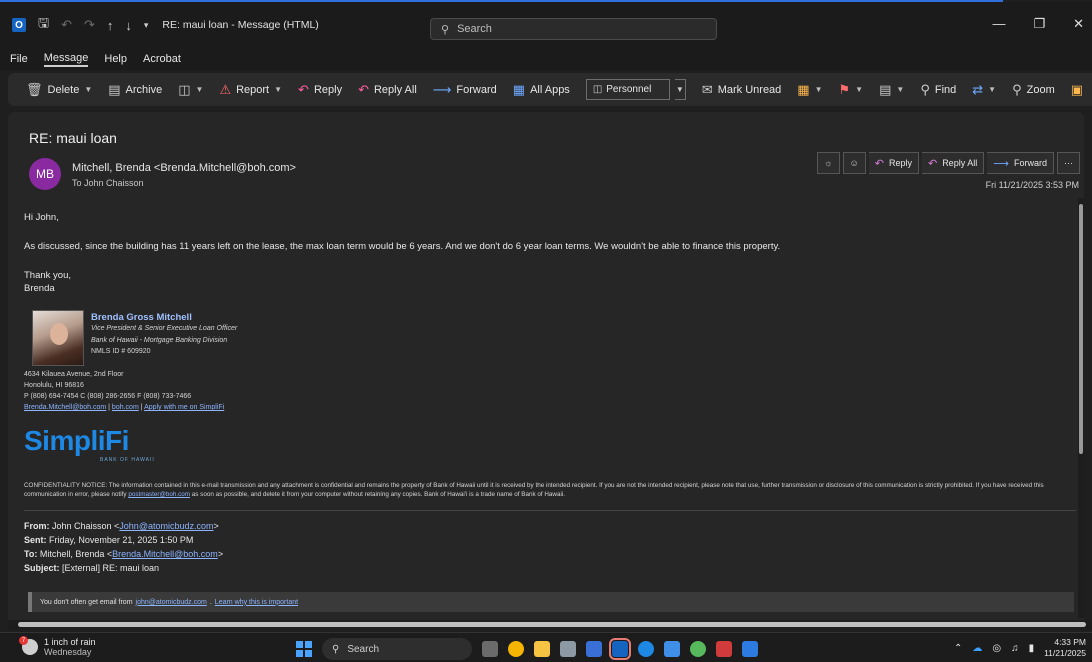 This screenshot has width=1092, height=662. I want to click on previous-item-icon: ↑, so click(110, 25).